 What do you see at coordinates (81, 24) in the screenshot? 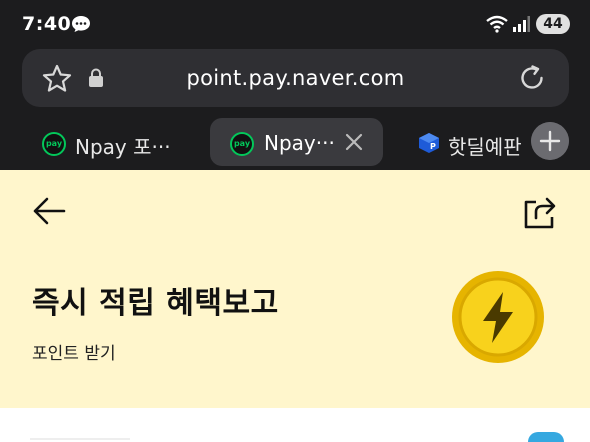
I see `chat-bubble-icon` at bounding box center [81, 24].